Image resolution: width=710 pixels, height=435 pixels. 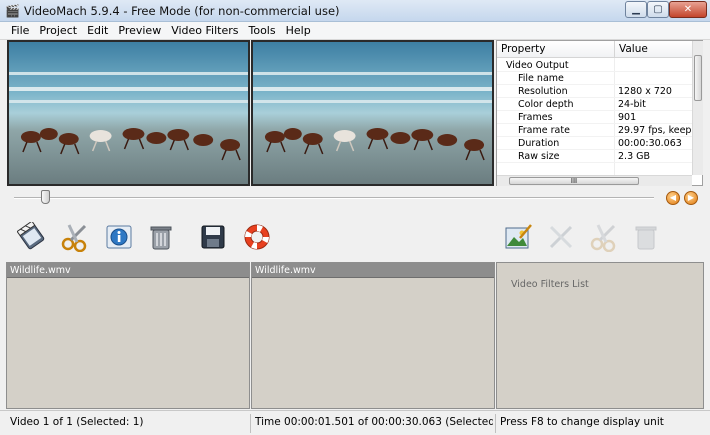 What do you see at coordinates (58, 31) in the screenshot?
I see `menu-project: Project` at bounding box center [58, 31].